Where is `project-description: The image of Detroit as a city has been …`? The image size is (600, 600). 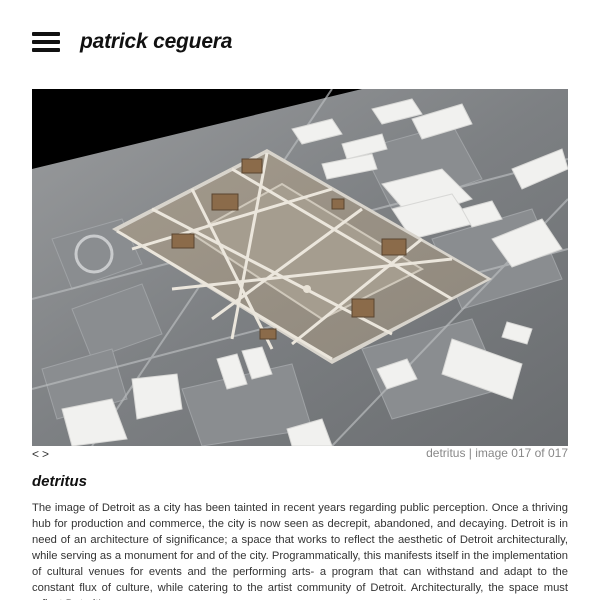 project-description: The image of Detroit as a city has been … is located at coordinates (300, 551).